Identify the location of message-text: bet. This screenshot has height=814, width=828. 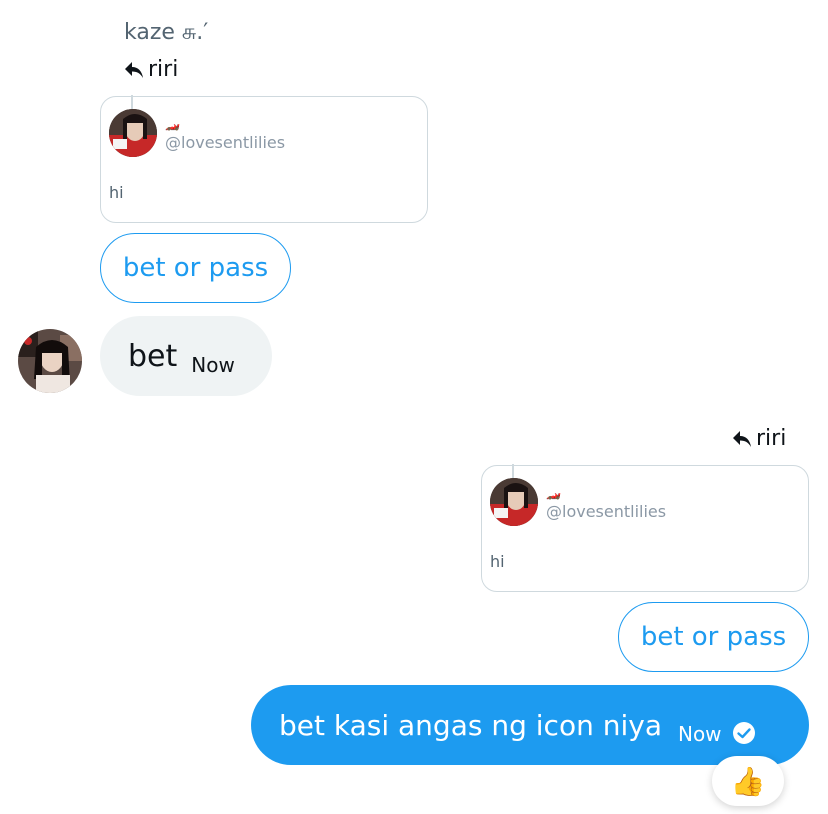
(153, 356).